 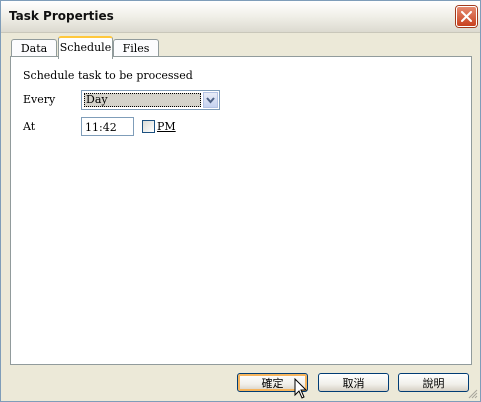 What do you see at coordinates (472, 393) in the screenshot?
I see `resize-grip-icon` at bounding box center [472, 393].